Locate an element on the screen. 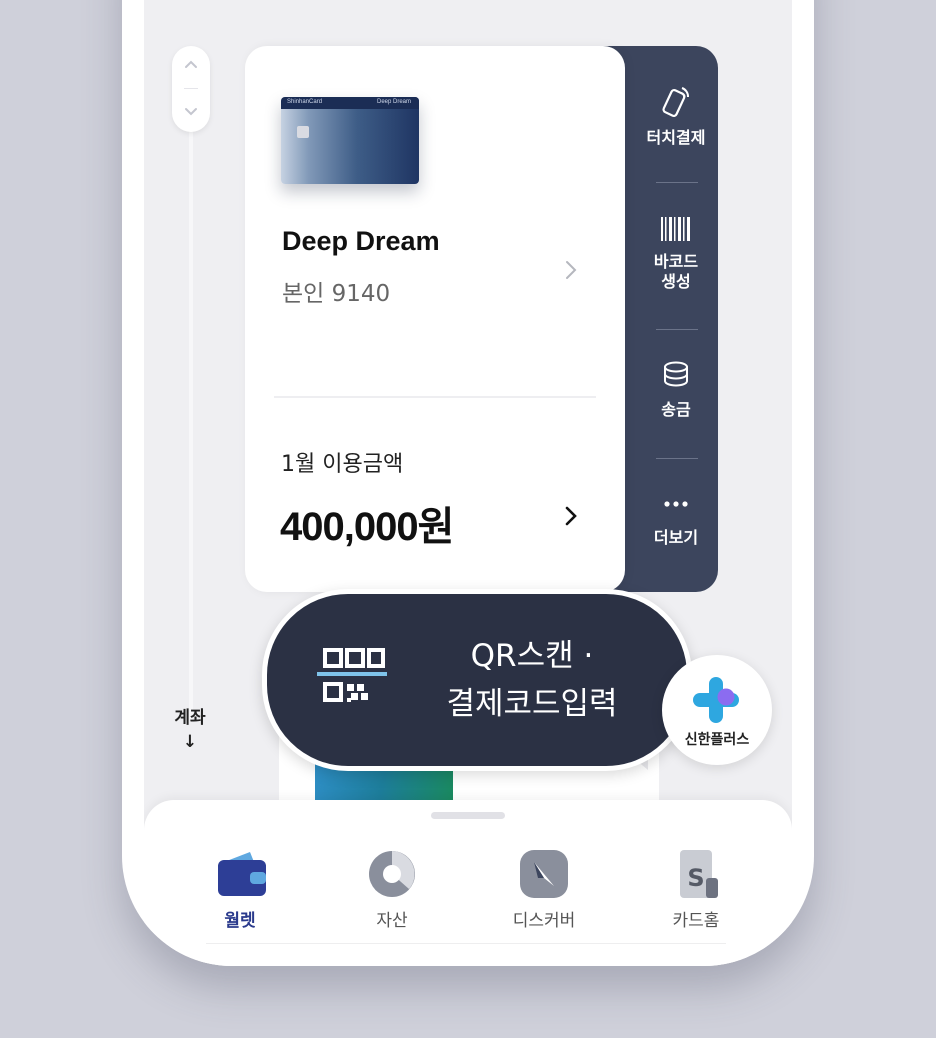 This screenshot has width=936, height=1038. nav-card-home-label: 카드홈 is located at coordinates (696, 921).